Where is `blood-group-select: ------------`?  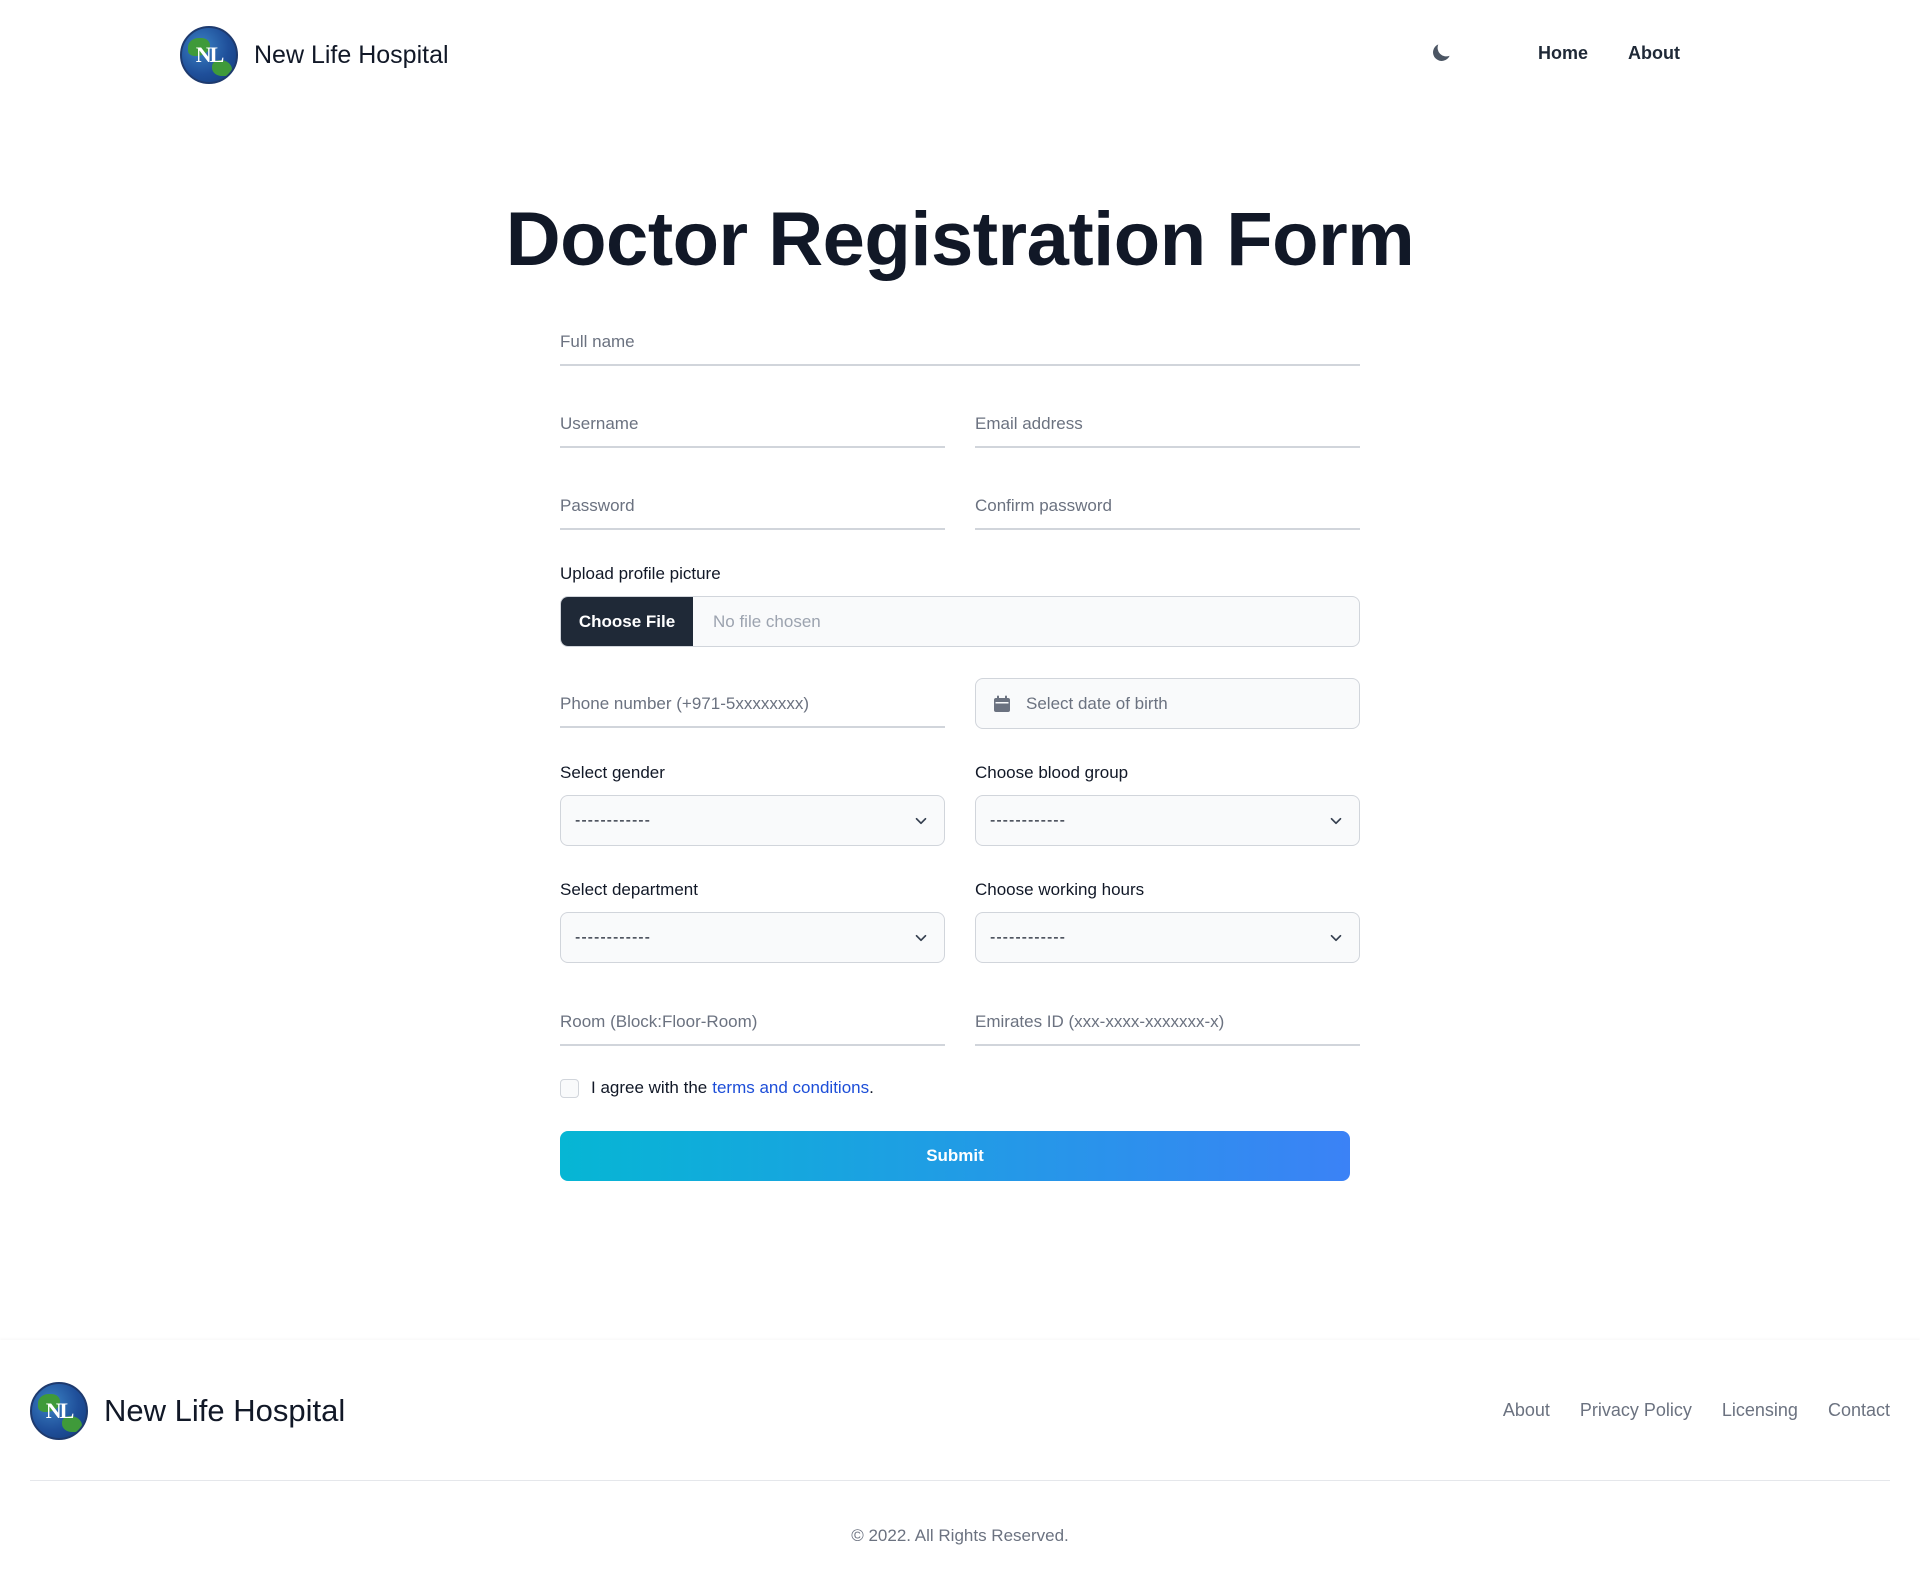 blood-group-select: ------------ is located at coordinates (1167, 820).